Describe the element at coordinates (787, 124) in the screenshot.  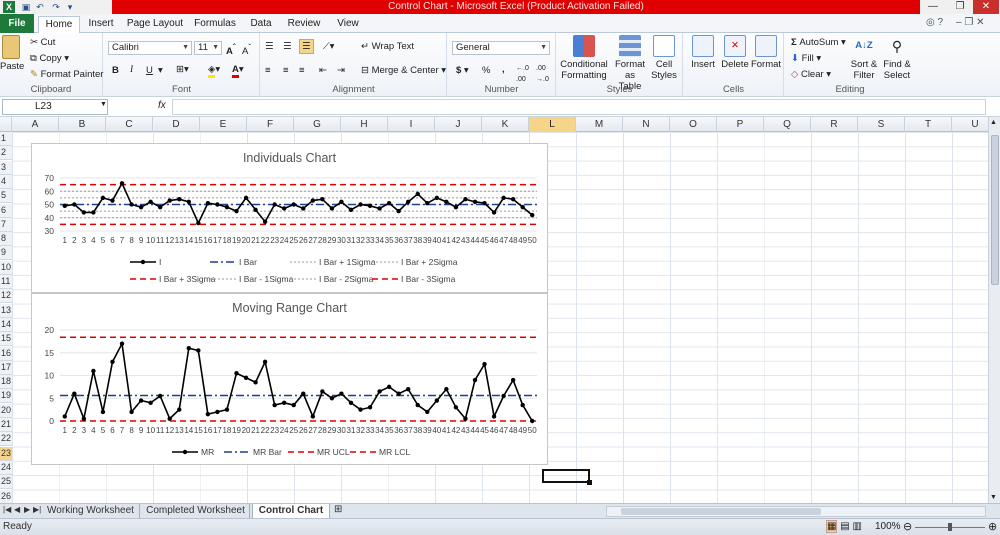
I see `column-header-q: Q` at that location.